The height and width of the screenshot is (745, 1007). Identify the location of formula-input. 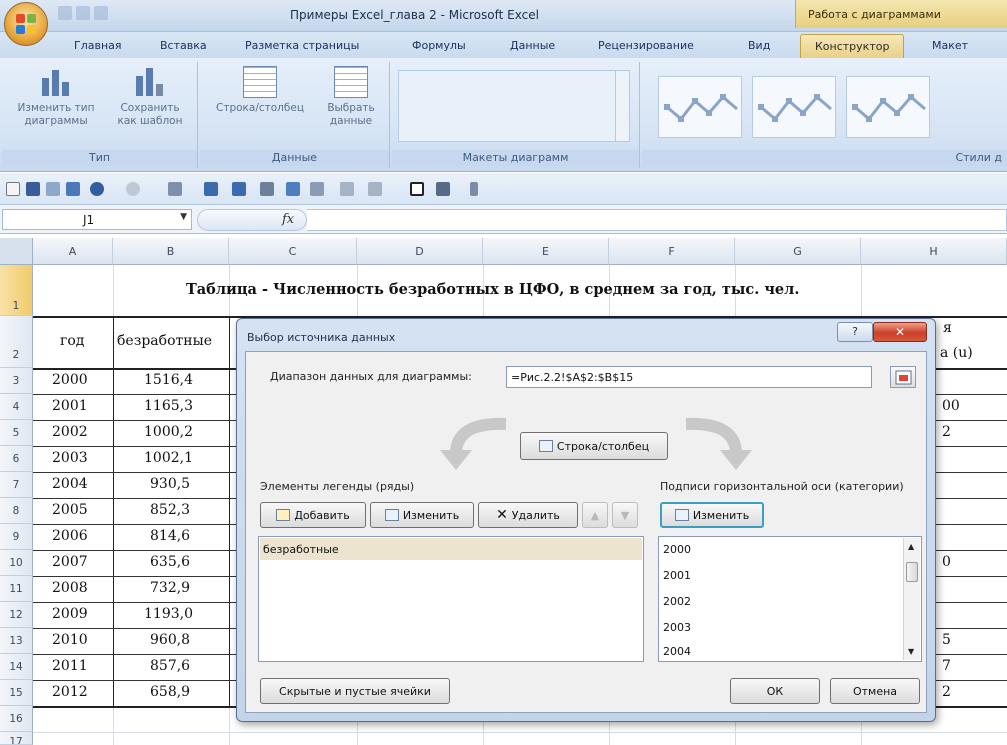
(657, 220).